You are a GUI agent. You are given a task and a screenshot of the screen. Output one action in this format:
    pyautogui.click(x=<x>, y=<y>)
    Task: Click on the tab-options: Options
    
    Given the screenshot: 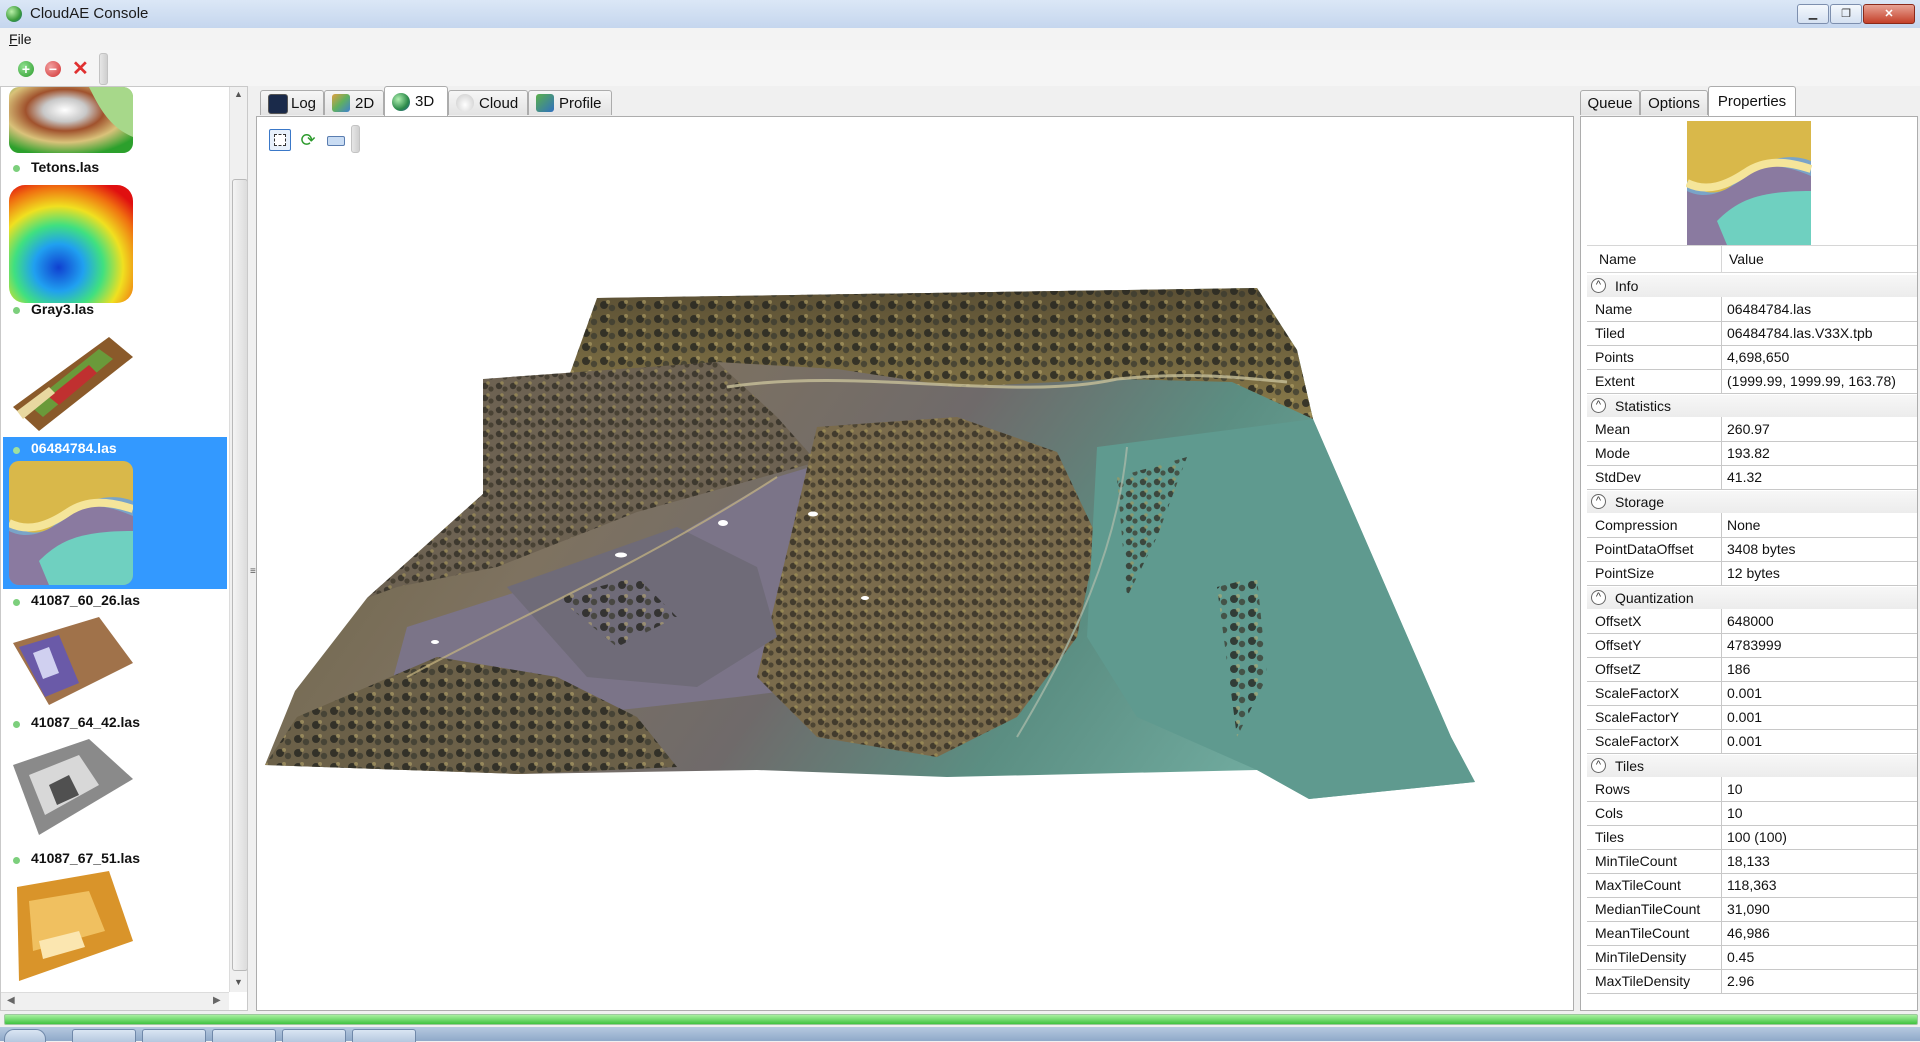 What is the action you would take?
    pyautogui.click(x=1674, y=102)
    